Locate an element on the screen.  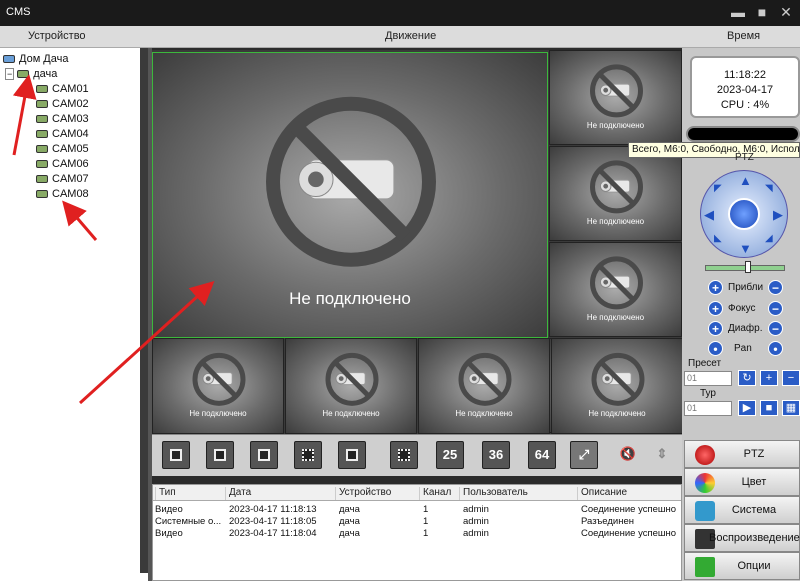
arrow-to-cam08 is located at coordinates (80, 220).